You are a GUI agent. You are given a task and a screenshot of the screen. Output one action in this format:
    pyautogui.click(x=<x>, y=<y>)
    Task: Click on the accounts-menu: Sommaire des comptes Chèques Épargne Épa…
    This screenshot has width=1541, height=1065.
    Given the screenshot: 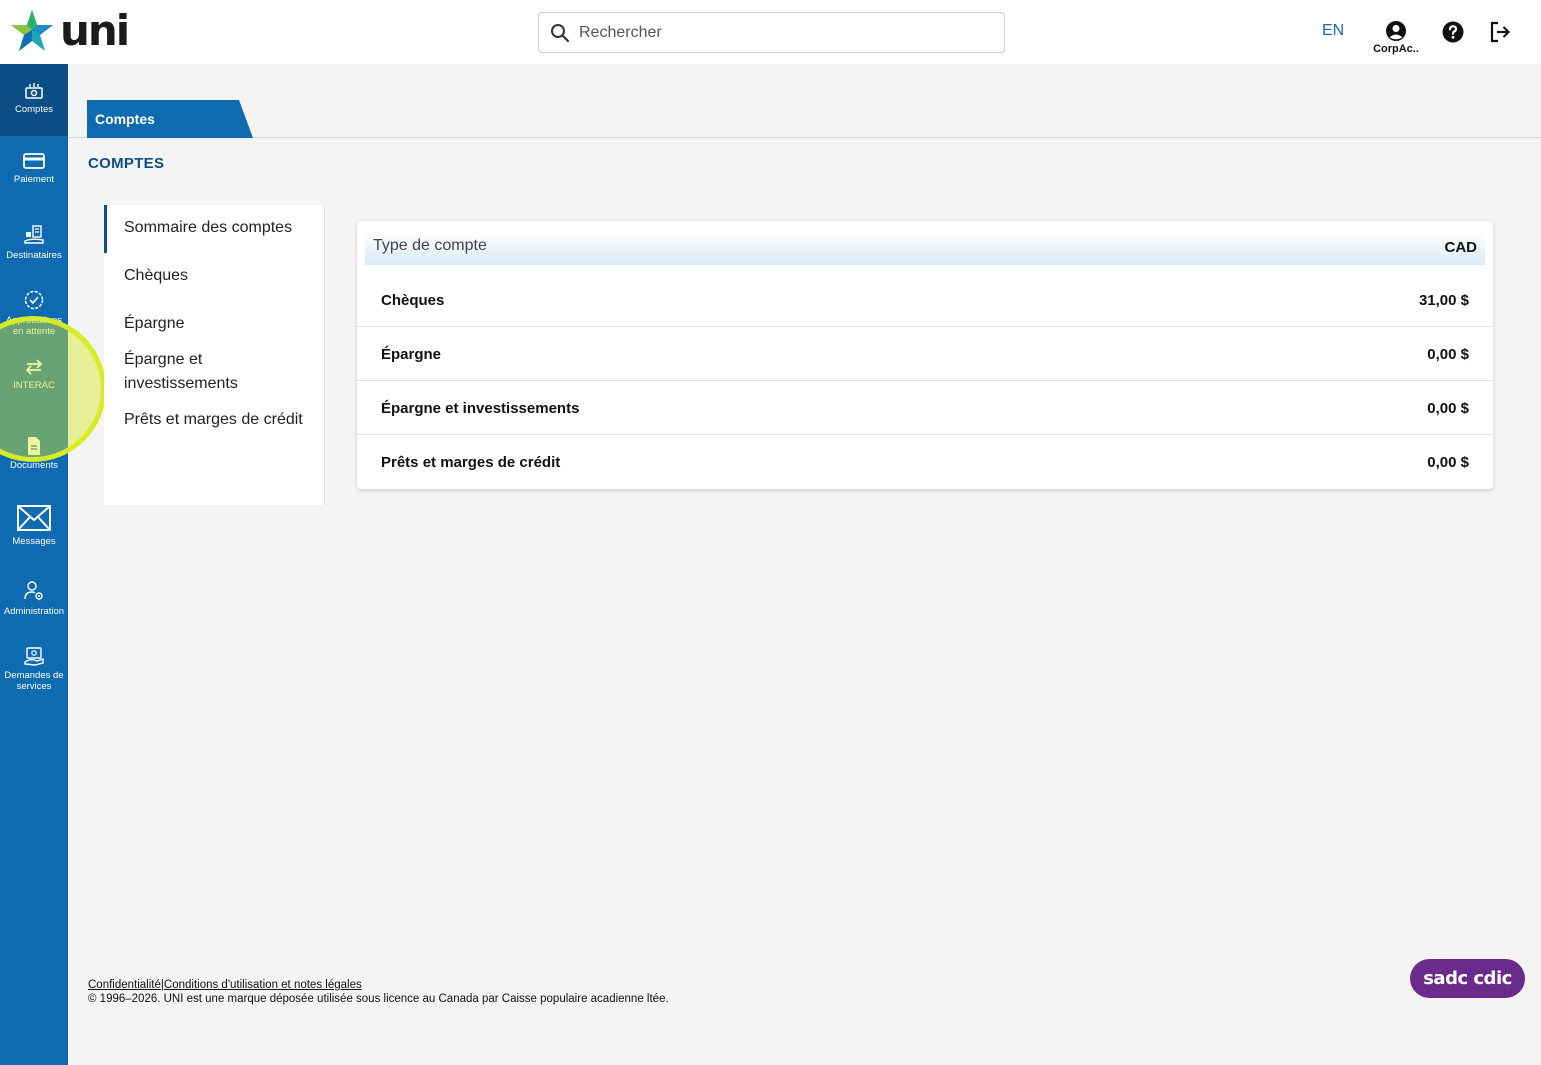 What is the action you would take?
    pyautogui.click(x=214, y=355)
    